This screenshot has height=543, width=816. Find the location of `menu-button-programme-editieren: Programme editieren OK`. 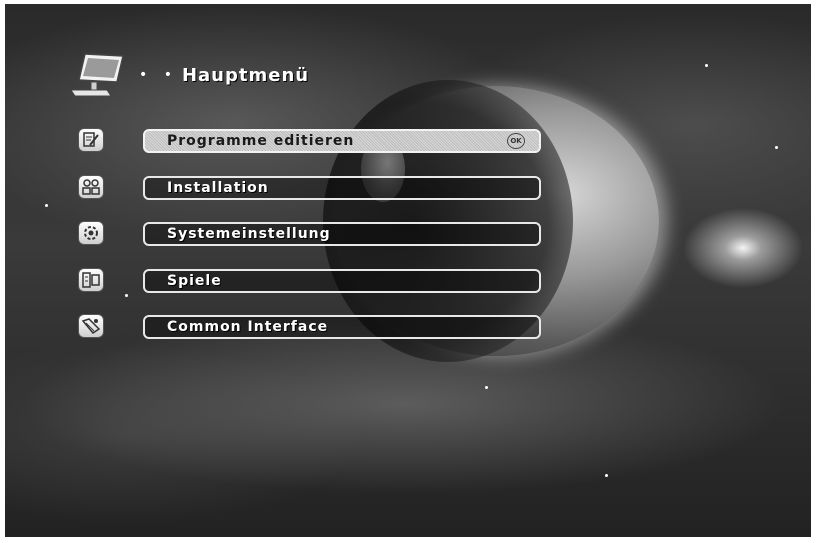

menu-button-programme-editieren: Programme editieren OK is located at coordinates (342, 141).